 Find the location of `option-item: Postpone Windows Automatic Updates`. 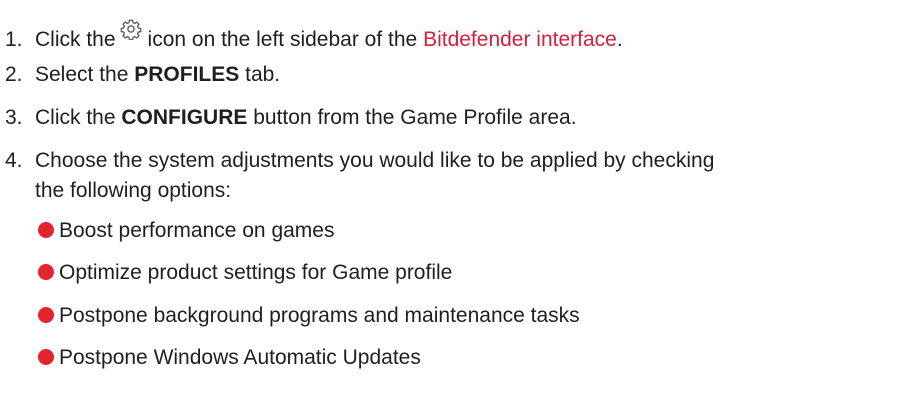

option-item: Postpone Windows Automatic Updates is located at coordinates (229, 358).